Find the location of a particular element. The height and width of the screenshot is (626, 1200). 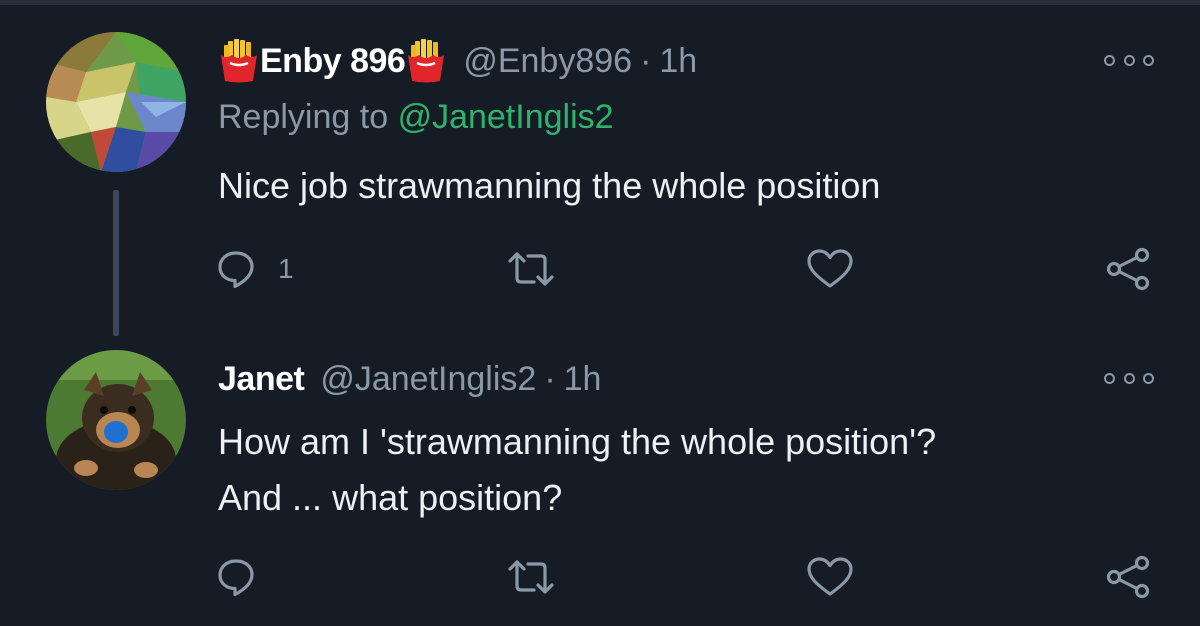

tweet-text-line: And ... what position? is located at coordinates (390, 497).